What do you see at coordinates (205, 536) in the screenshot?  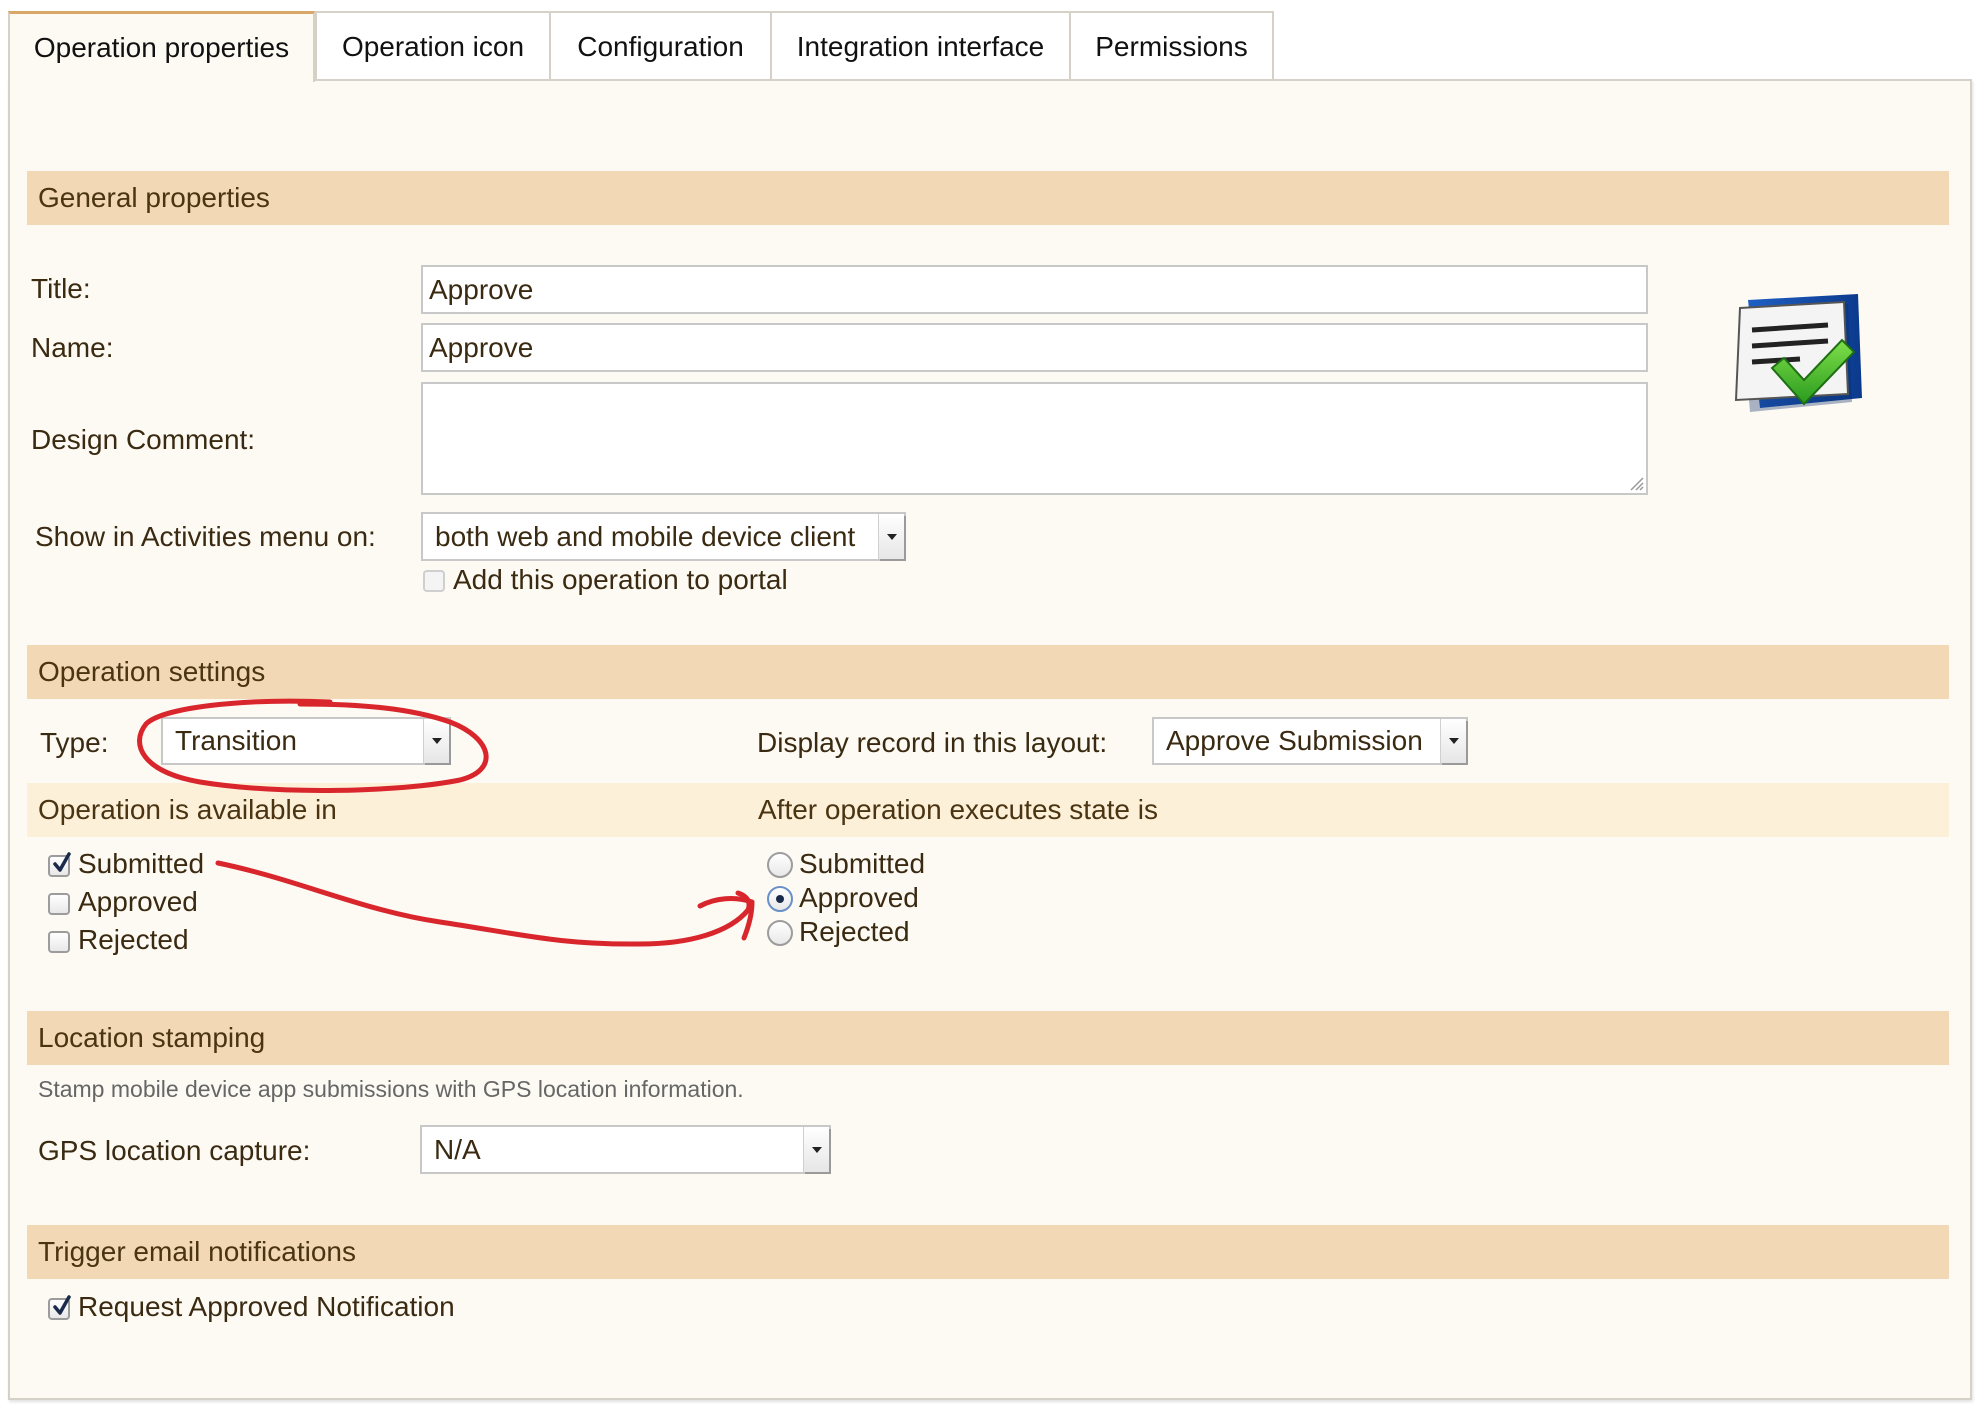 I see `show-in-activities-label: Show in Activities menu on:` at bounding box center [205, 536].